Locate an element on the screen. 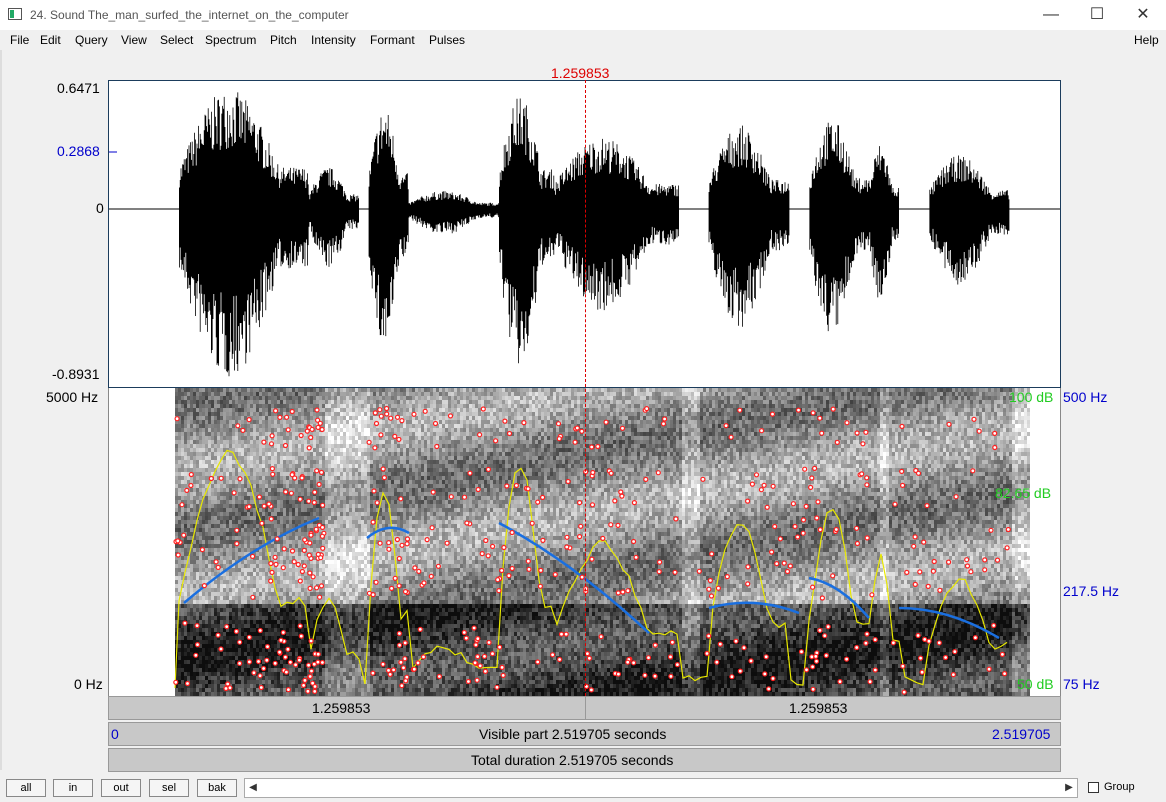 The width and height of the screenshot is (1166, 802). left-segment-duration: 1.259853 is located at coordinates (341, 708).